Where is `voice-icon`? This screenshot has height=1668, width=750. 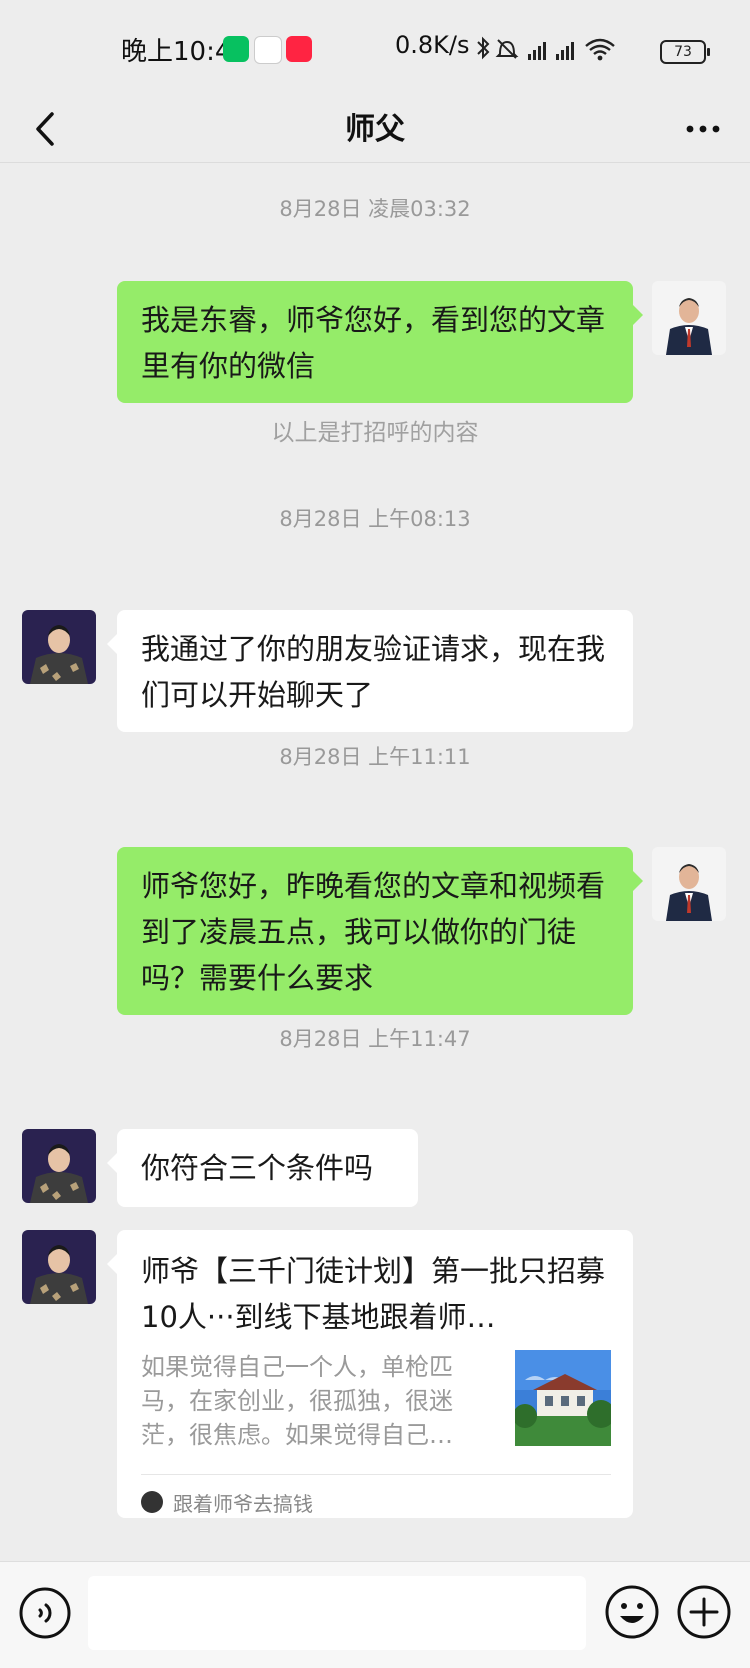 voice-icon is located at coordinates (45, 1613).